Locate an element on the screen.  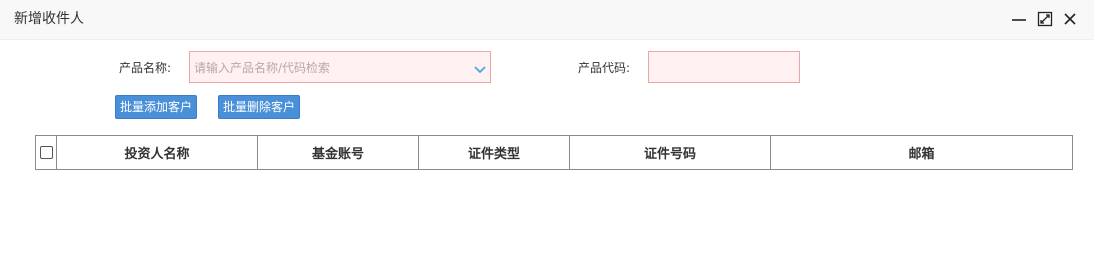
dialog-title: 新增收件人 is located at coordinates (49, 19).